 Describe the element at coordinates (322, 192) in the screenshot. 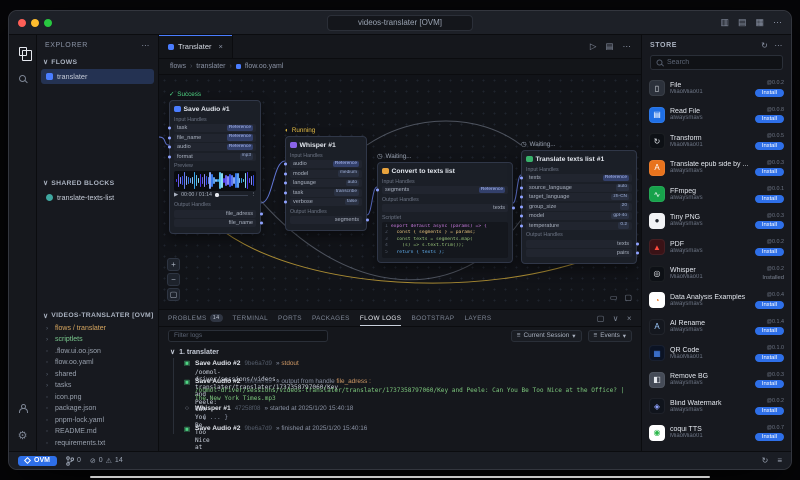

I see `input-handle: task transcribe` at that location.